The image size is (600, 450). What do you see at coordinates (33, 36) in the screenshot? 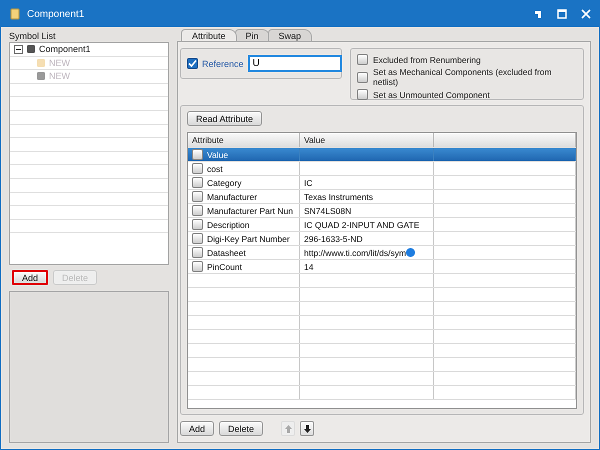
I see `symbol-list-label: Symbol List` at bounding box center [33, 36].